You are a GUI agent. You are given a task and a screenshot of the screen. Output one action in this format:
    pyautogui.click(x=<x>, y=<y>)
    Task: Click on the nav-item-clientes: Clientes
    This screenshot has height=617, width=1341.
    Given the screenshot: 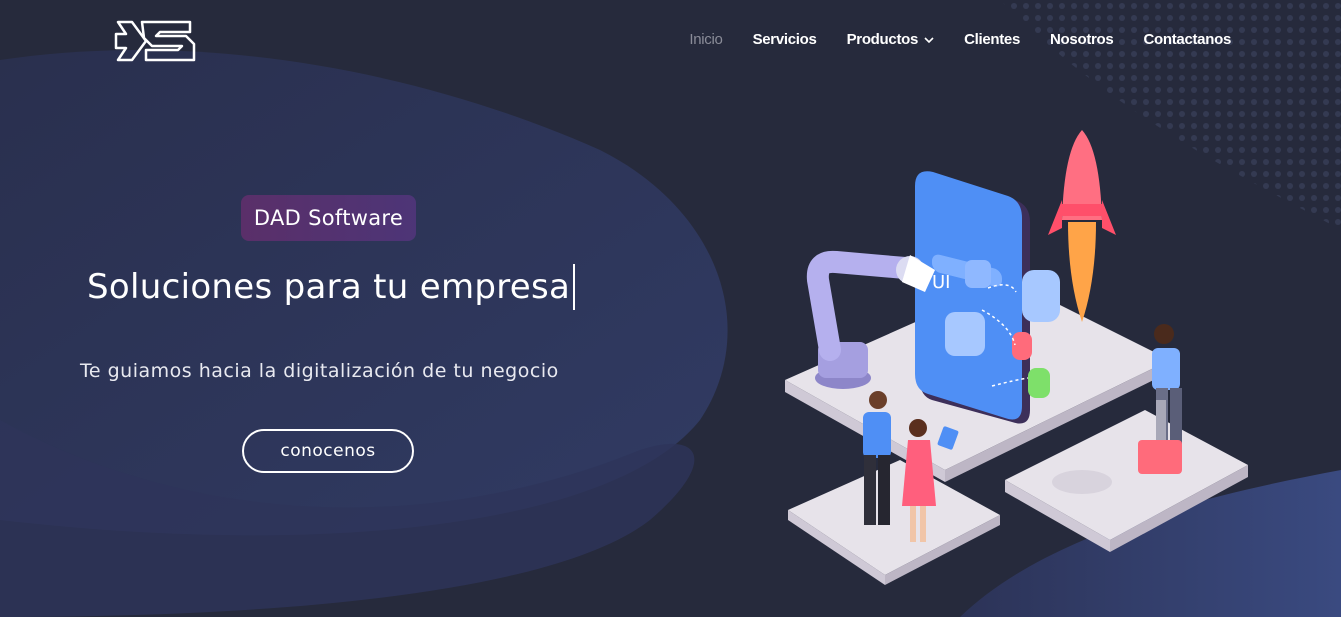 What is the action you would take?
    pyautogui.click(x=992, y=39)
    